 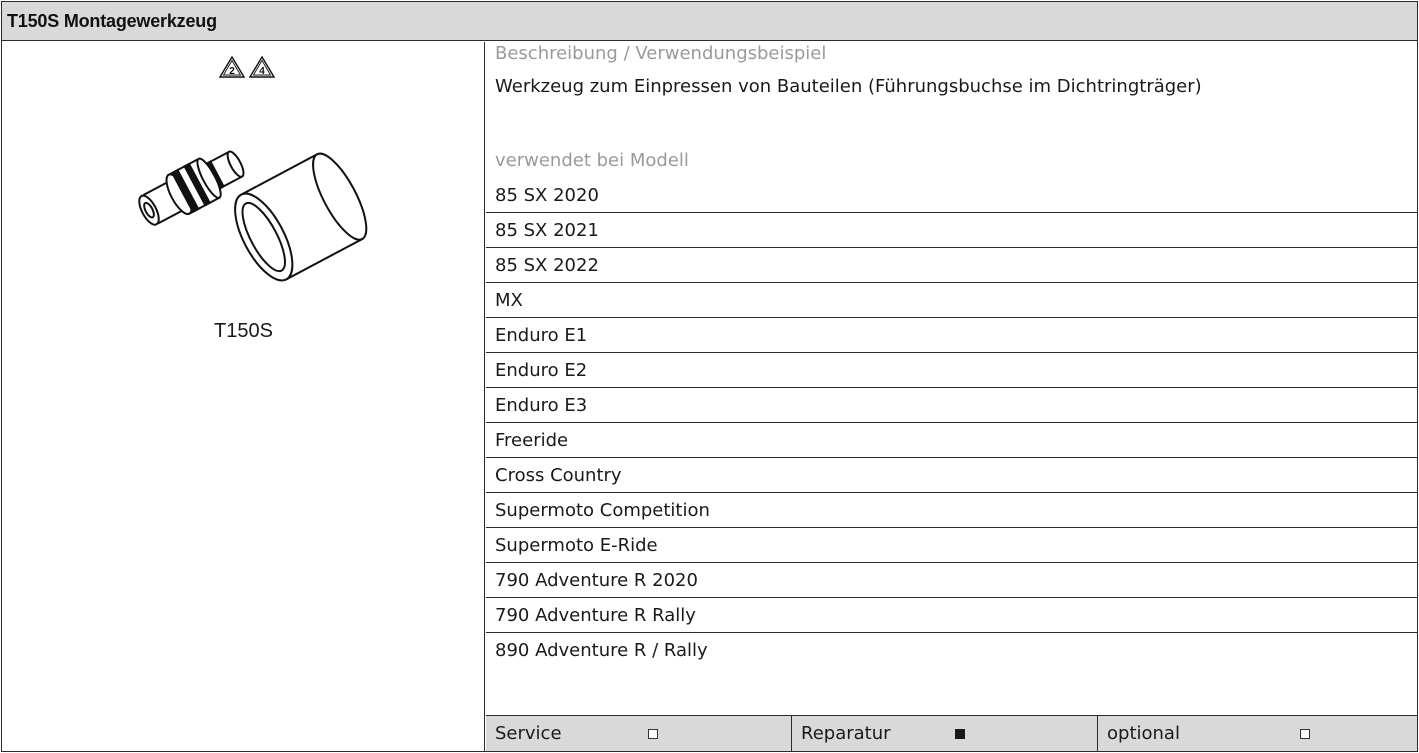 I want to click on model-item: Enduro E2, so click(x=951, y=370).